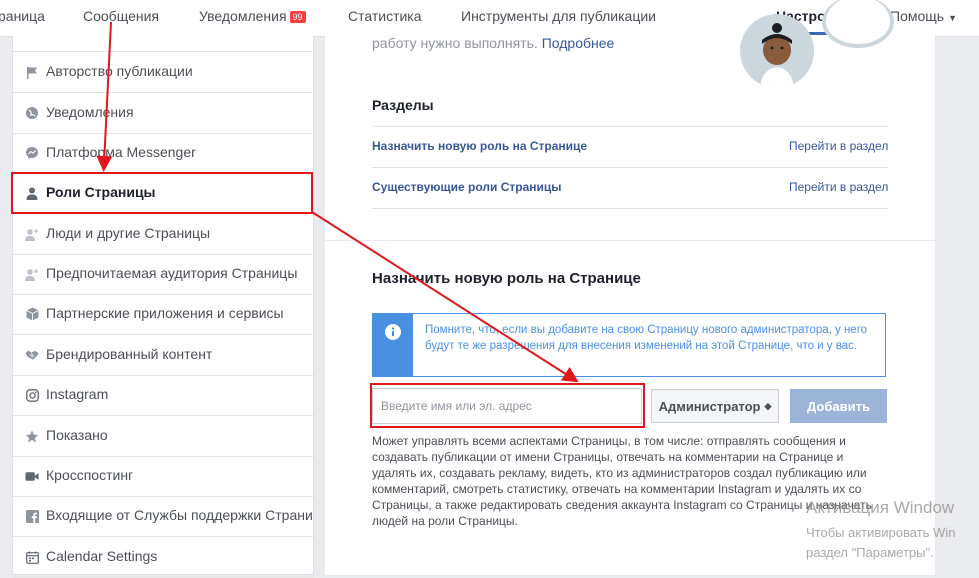 The image size is (979, 578). Describe the element at coordinates (507, 406) in the screenshot. I see `name-or-email-input` at that location.